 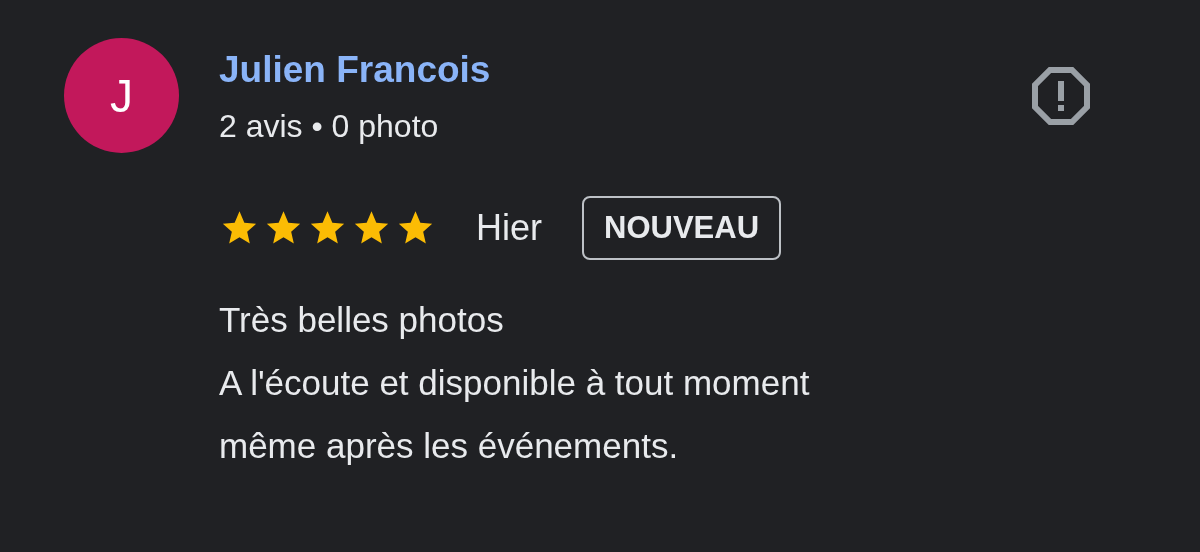 What do you see at coordinates (515, 383) in the screenshot?
I see `review-text: A l'écoute et disponible à tout moment` at bounding box center [515, 383].